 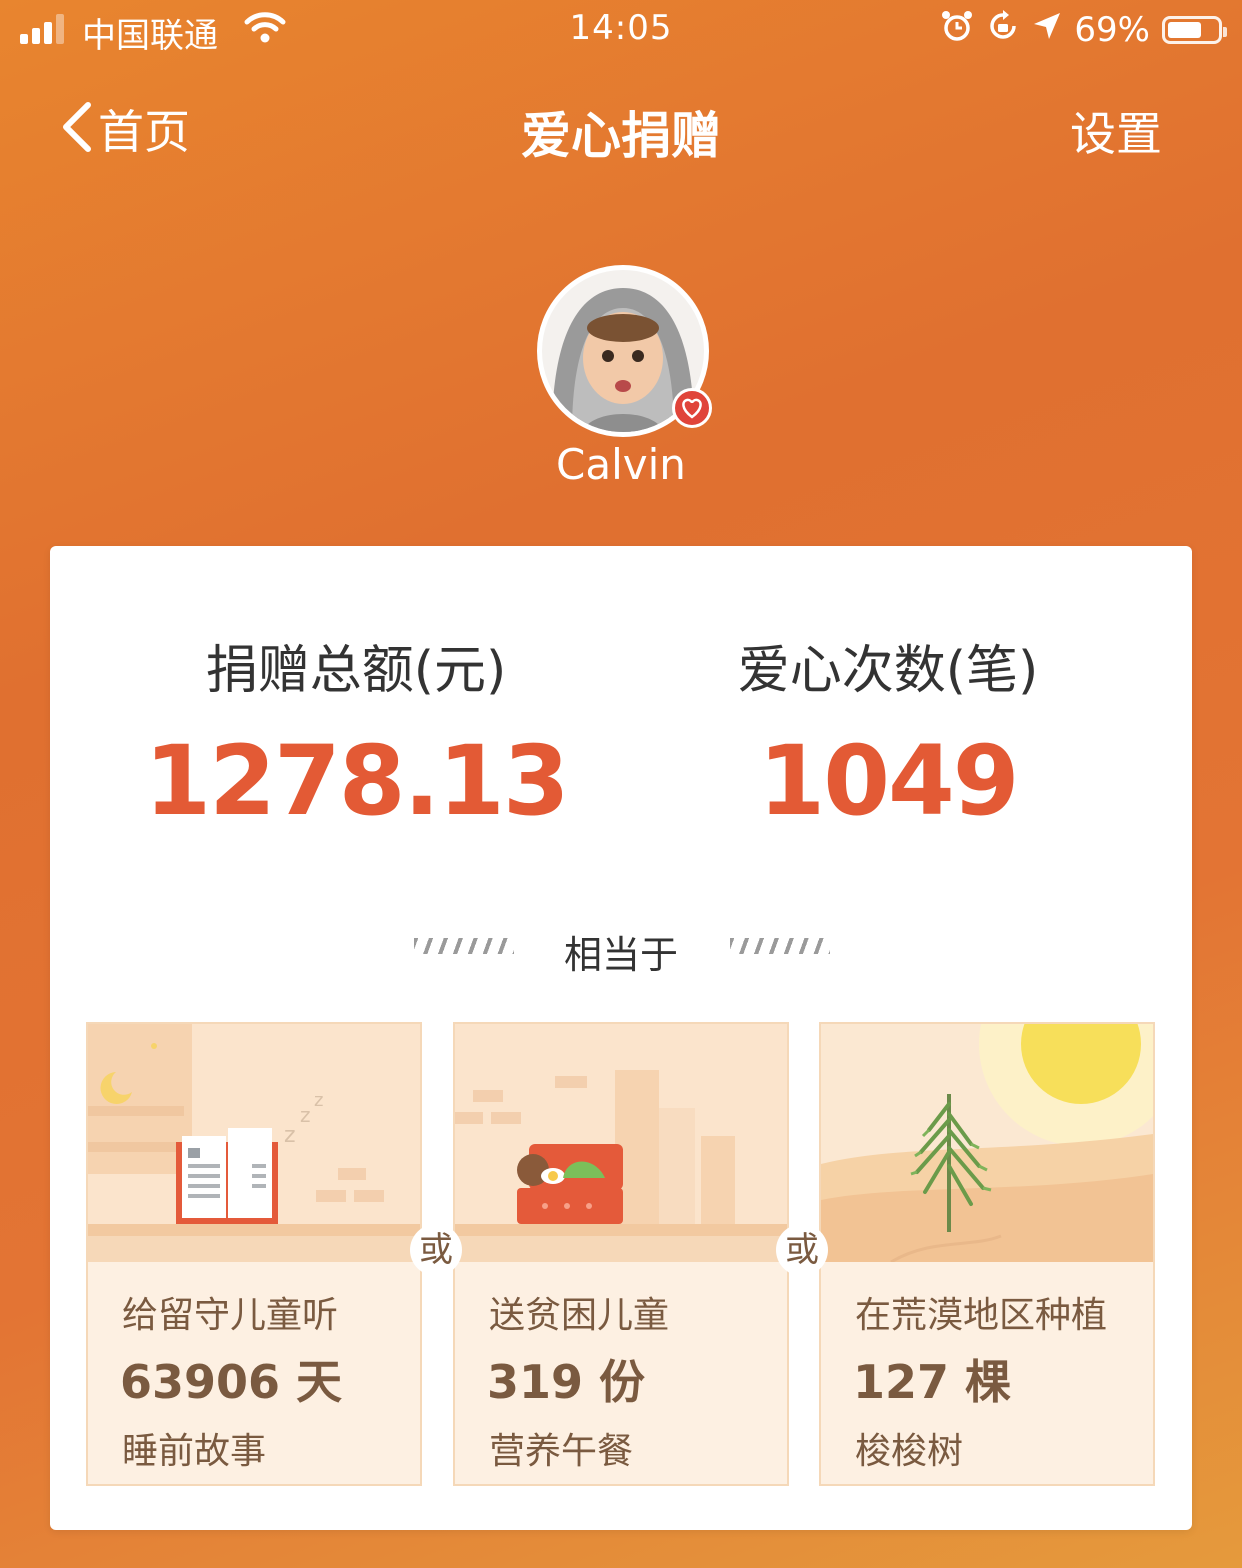 I want to click on tile-amount: 319 份, so click(x=566, y=1382).